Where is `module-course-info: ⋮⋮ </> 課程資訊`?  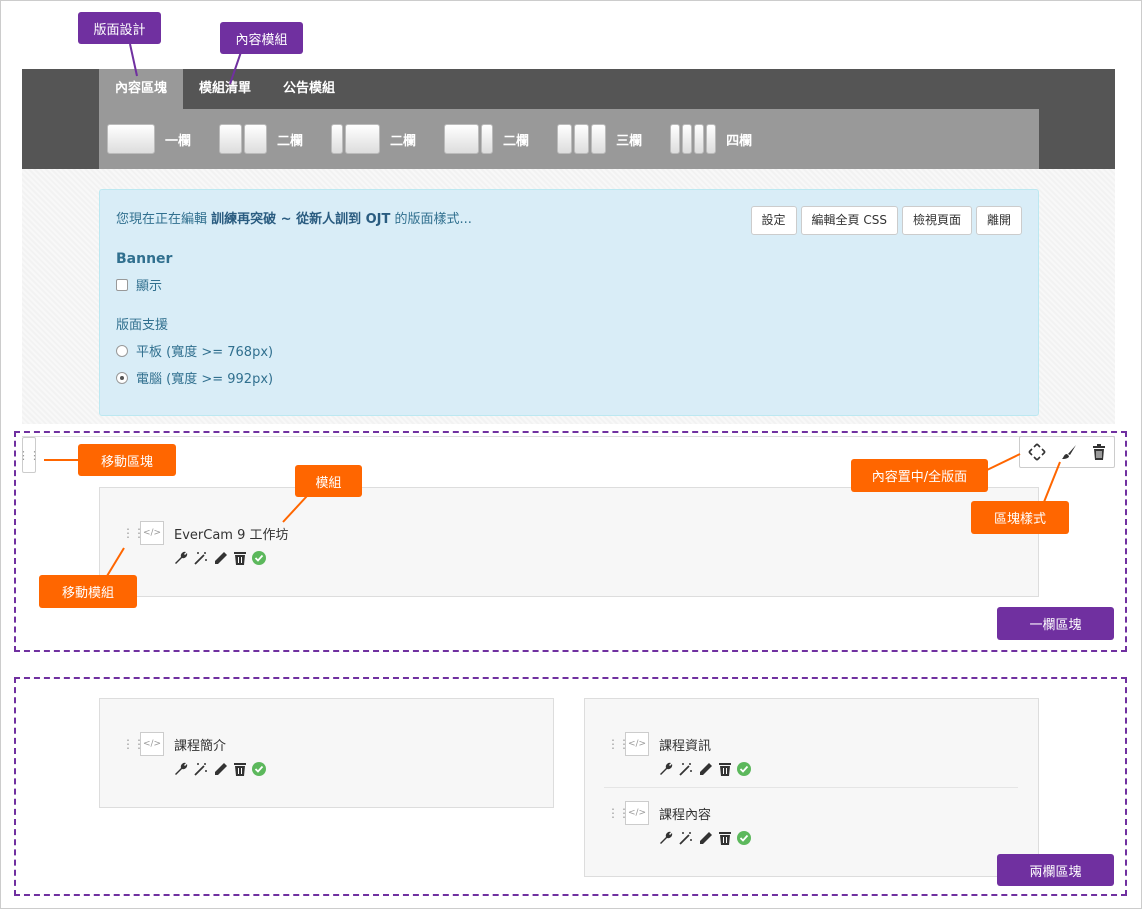
module-course-info: ⋮⋮ </> 課程資訊 is located at coordinates (679, 754).